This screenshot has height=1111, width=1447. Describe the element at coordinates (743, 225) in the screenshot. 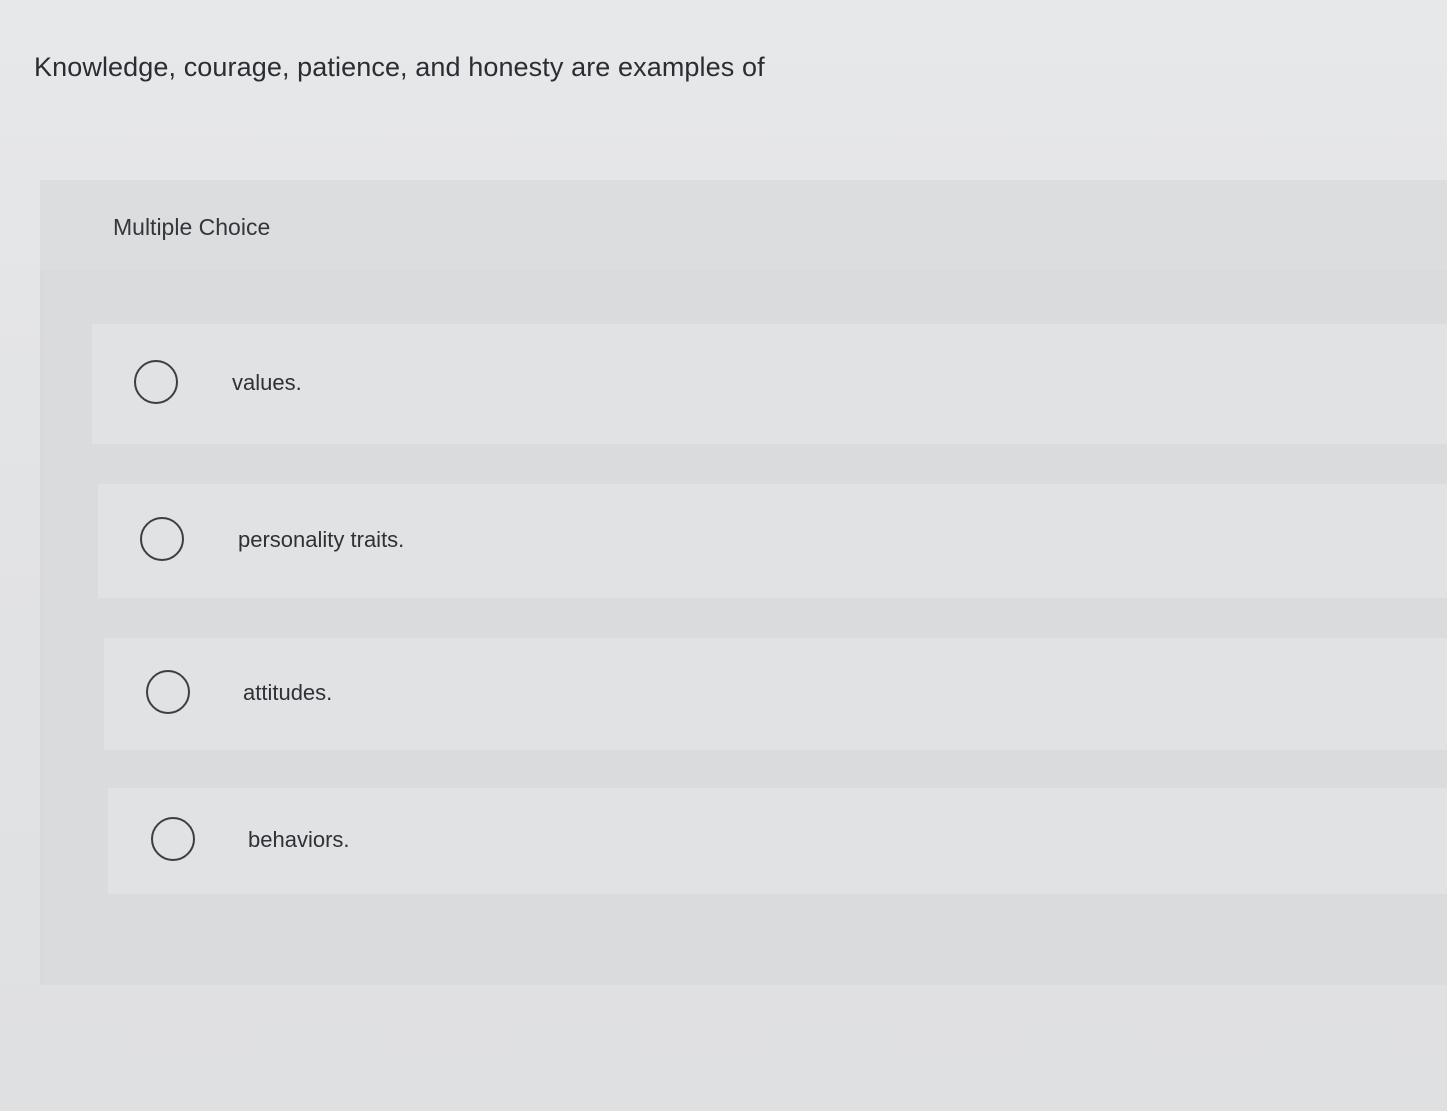

I see `multiple-choice-header: Multiple Choice` at that location.